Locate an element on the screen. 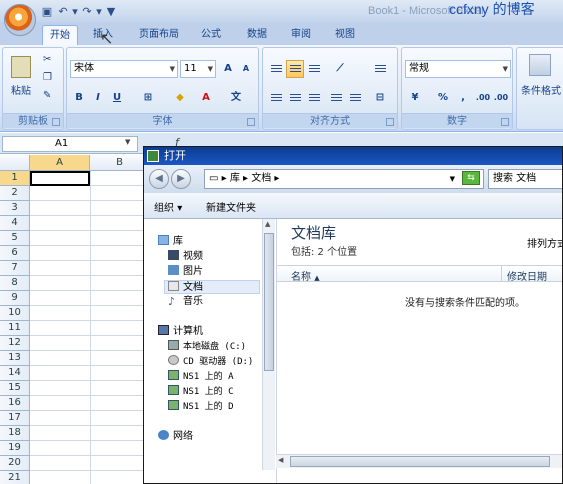  orientation-icon: ⟋ is located at coordinates (340, 69).